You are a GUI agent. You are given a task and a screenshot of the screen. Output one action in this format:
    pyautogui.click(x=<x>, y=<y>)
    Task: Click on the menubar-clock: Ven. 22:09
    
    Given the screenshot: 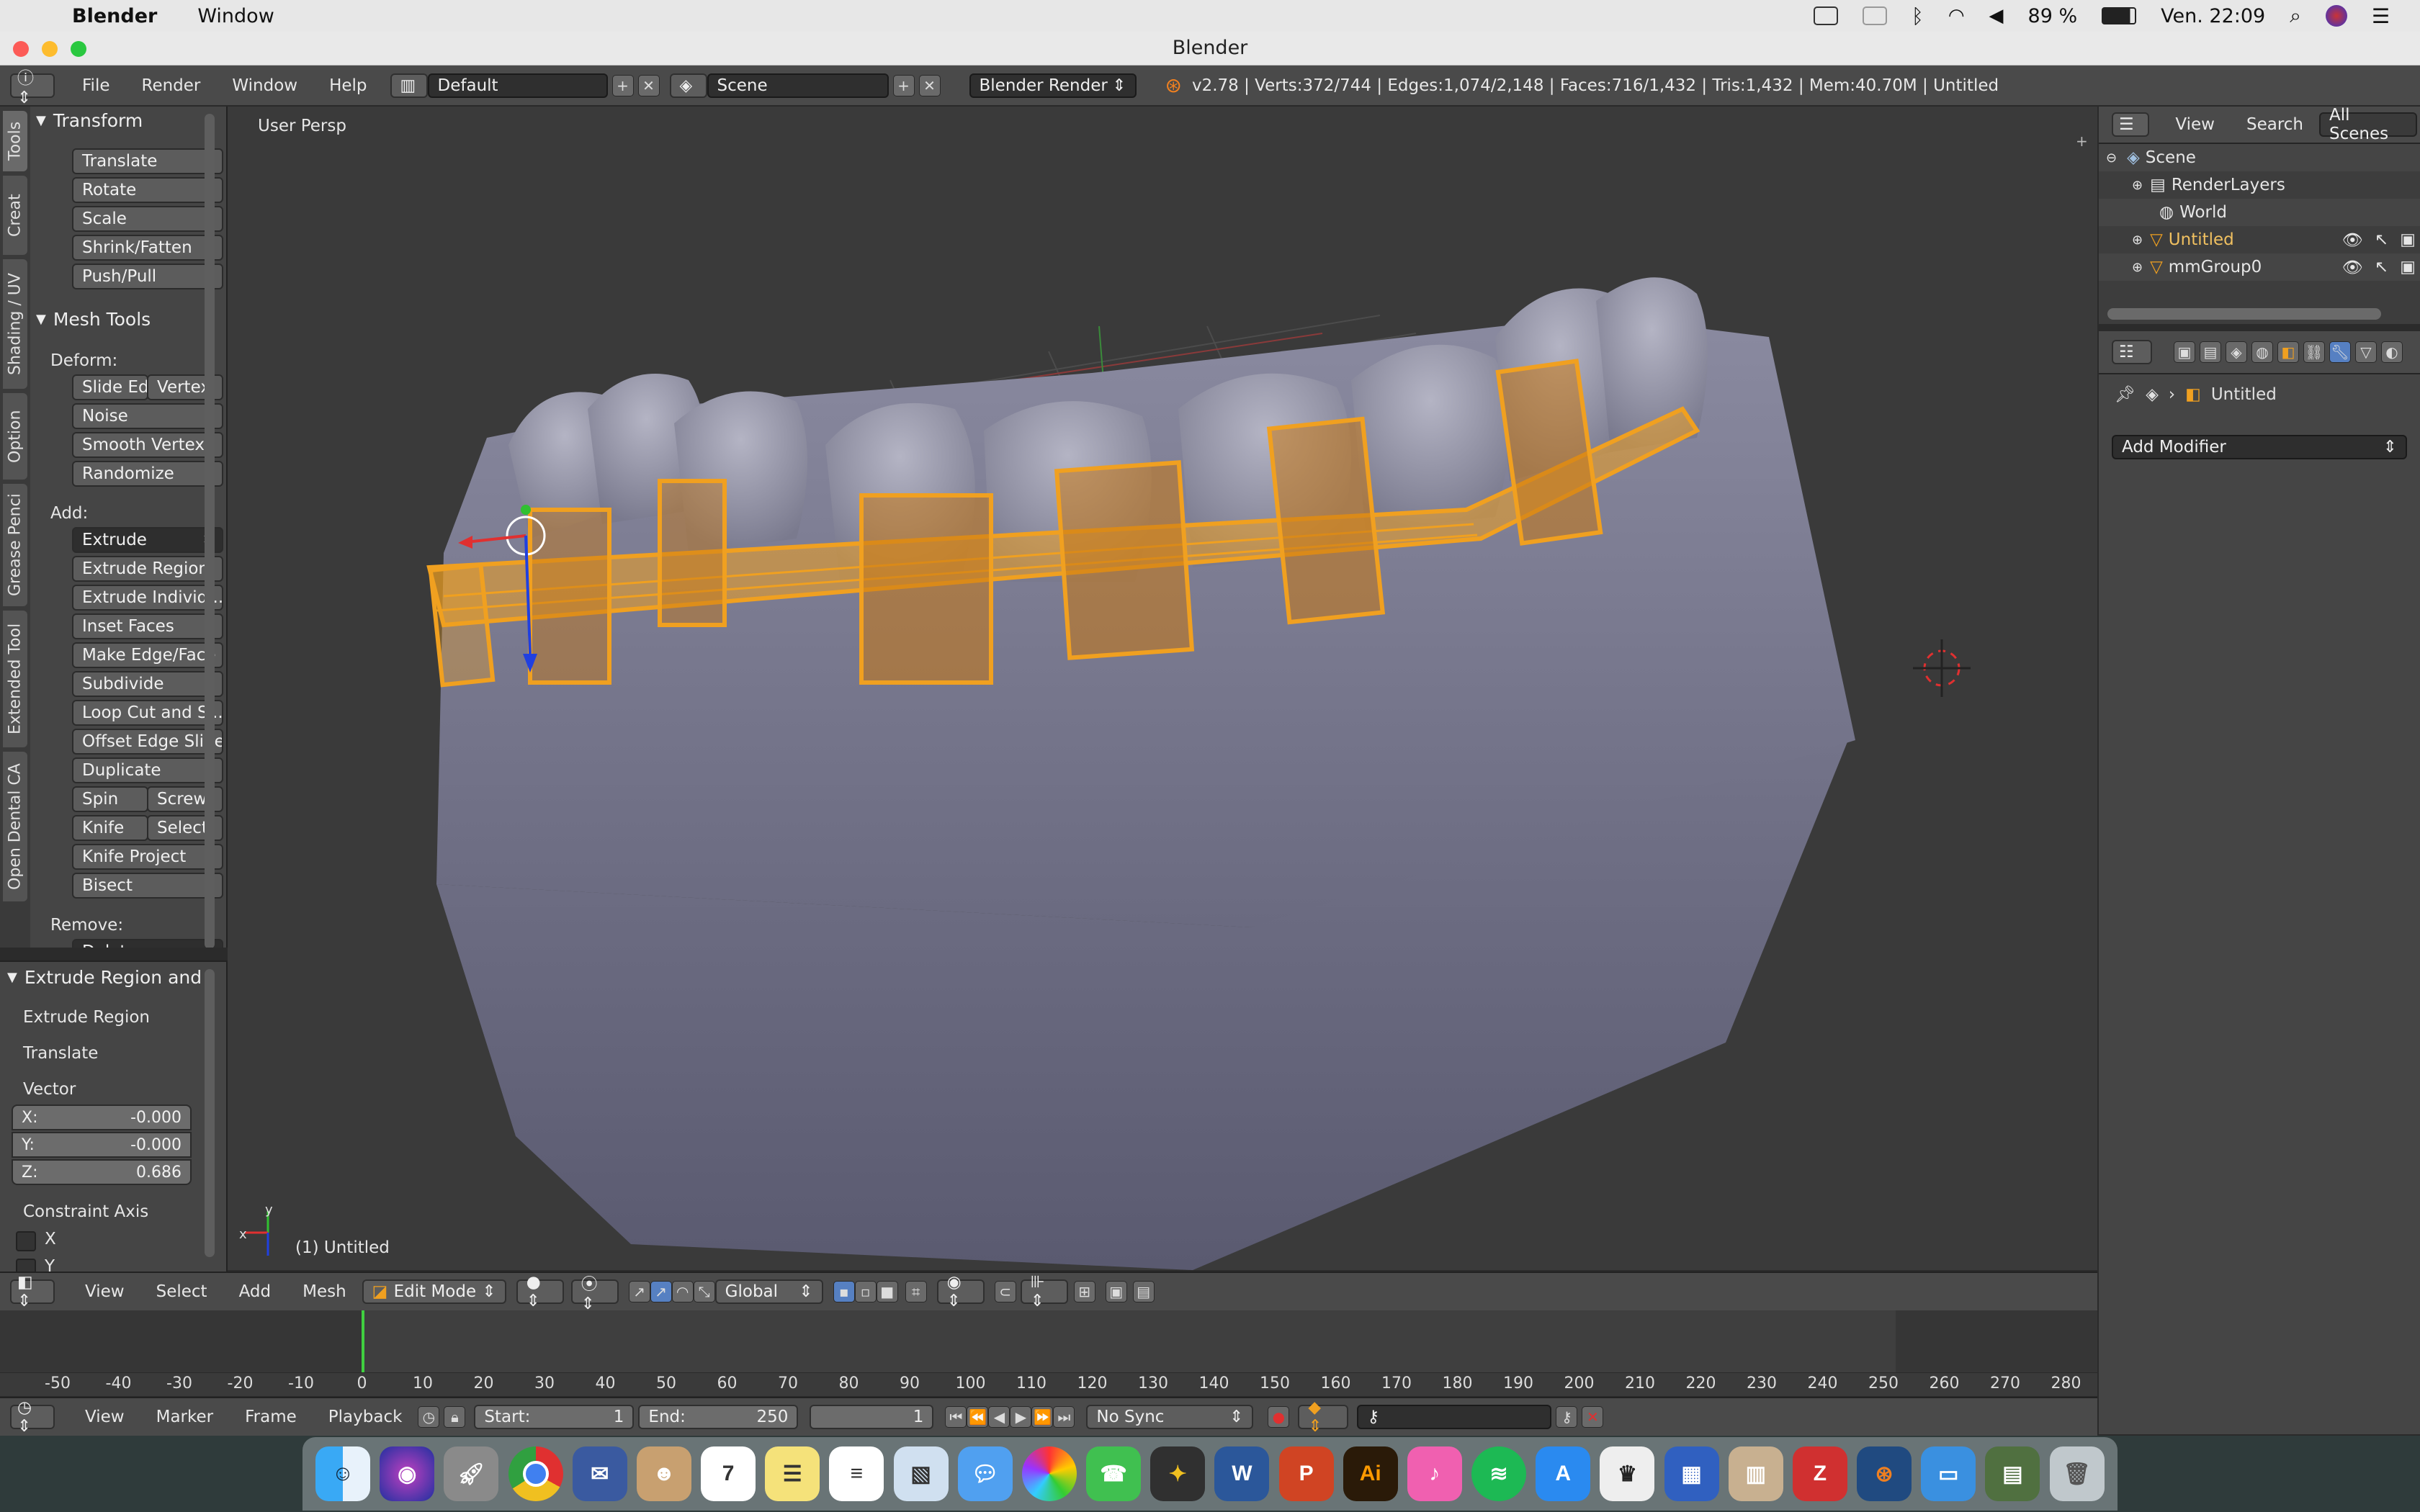 What is the action you would take?
    pyautogui.click(x=2213, y=16)
    